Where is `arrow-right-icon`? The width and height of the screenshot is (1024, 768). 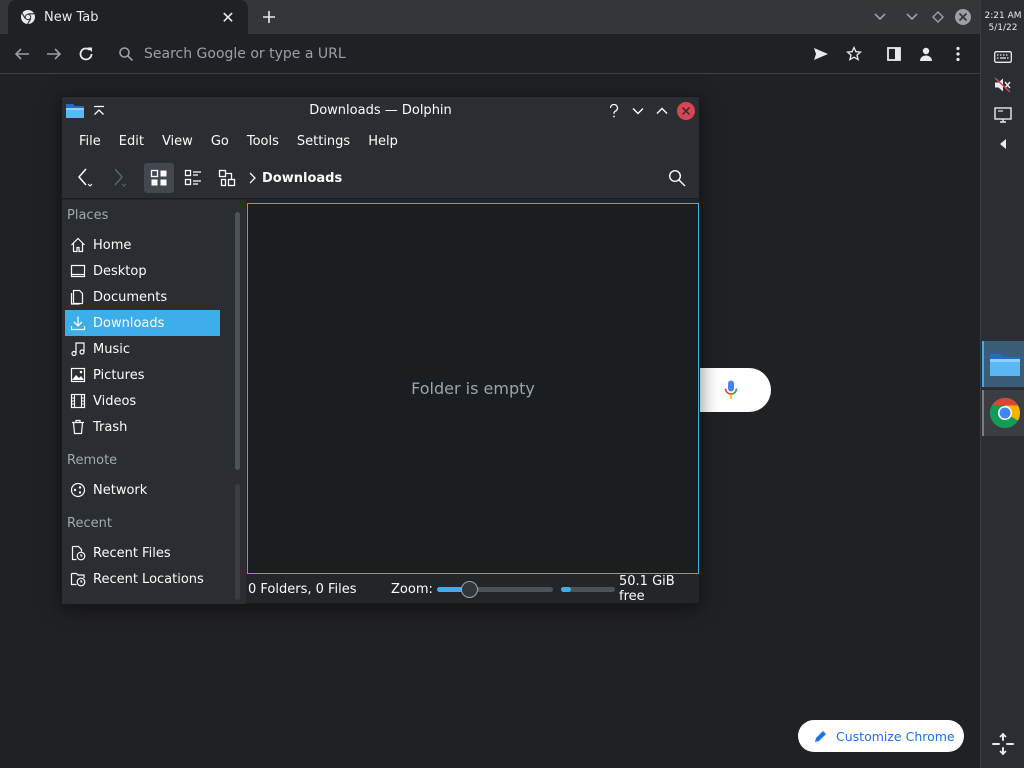 arrow-right-icon is located at coordinates (54, 54).